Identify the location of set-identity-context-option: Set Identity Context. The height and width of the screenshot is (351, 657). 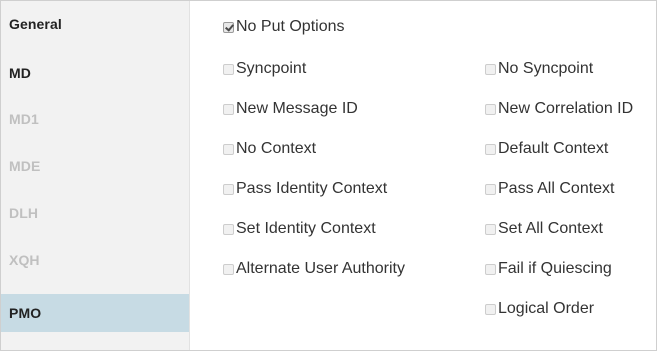
(299, 229).